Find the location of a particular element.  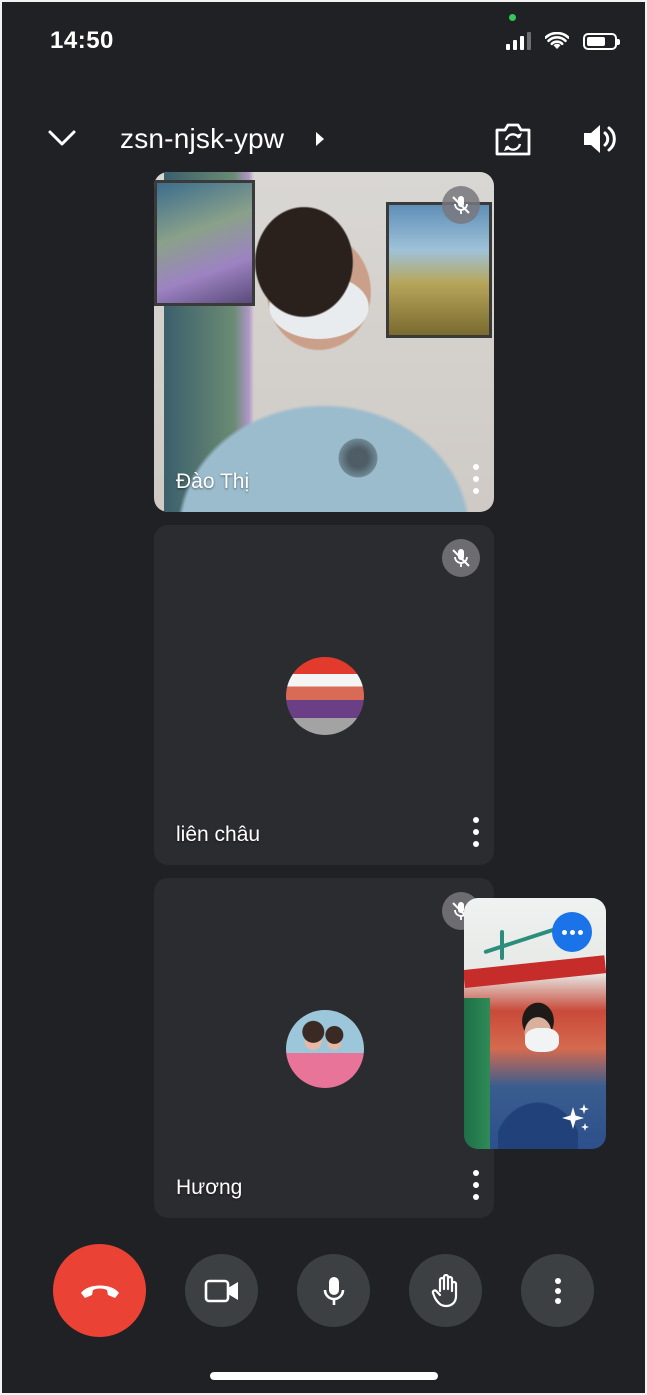

battery-icon is located at coordinates (601, 41).